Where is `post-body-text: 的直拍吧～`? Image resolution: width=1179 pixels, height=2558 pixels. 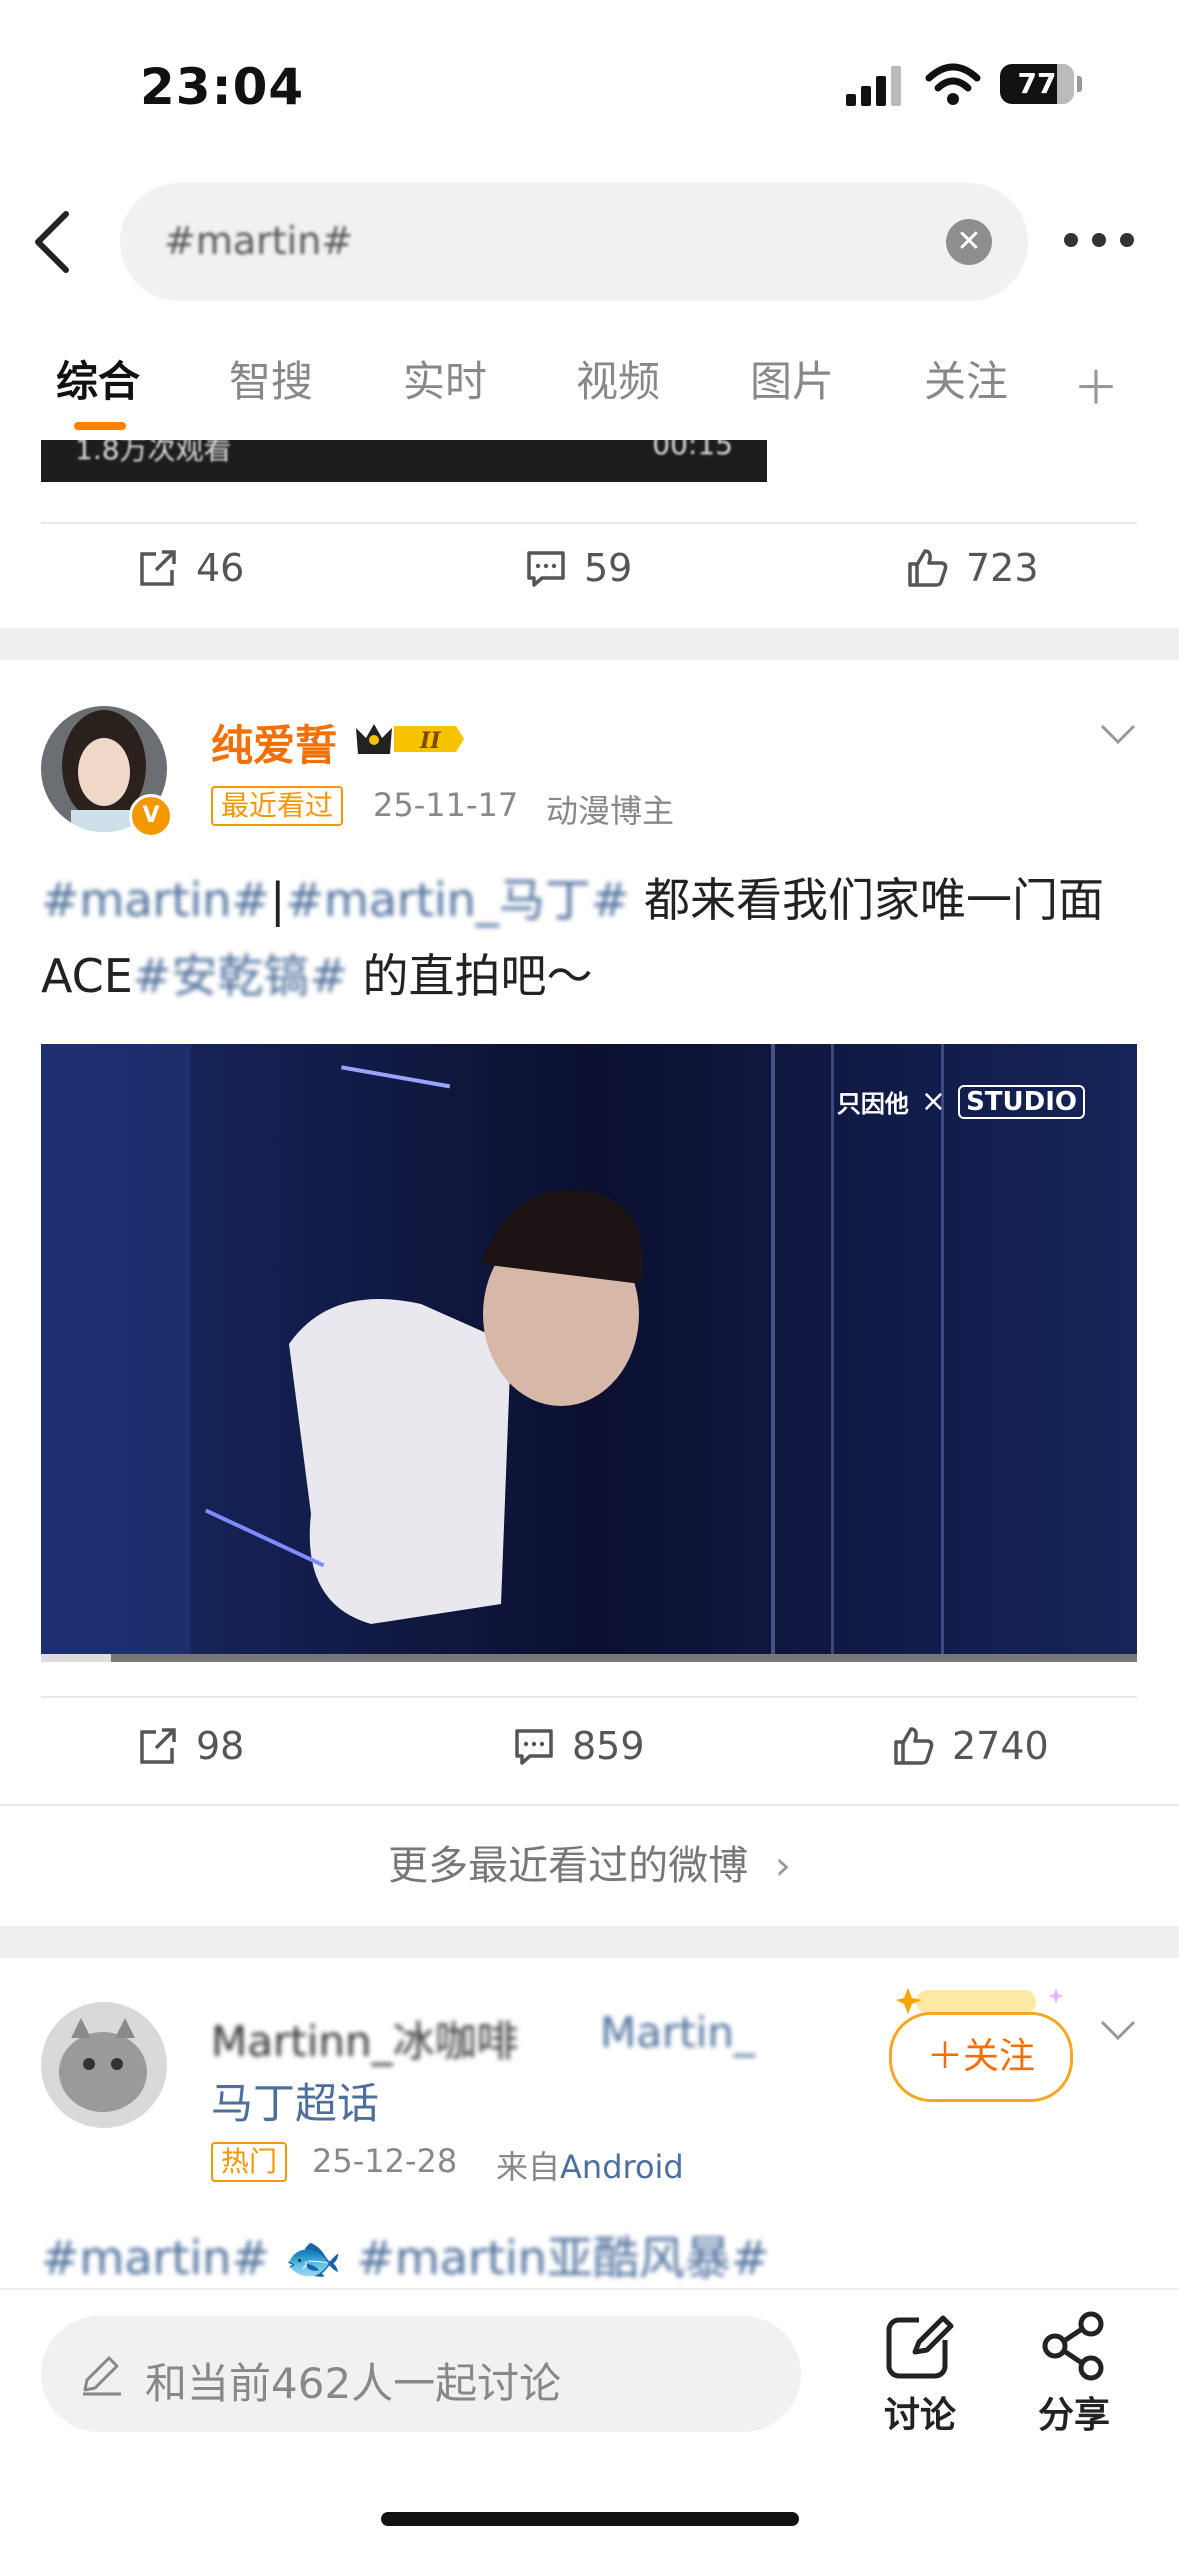
post-body-text: 的直拍吧～ is located at coordinates (470, 976).